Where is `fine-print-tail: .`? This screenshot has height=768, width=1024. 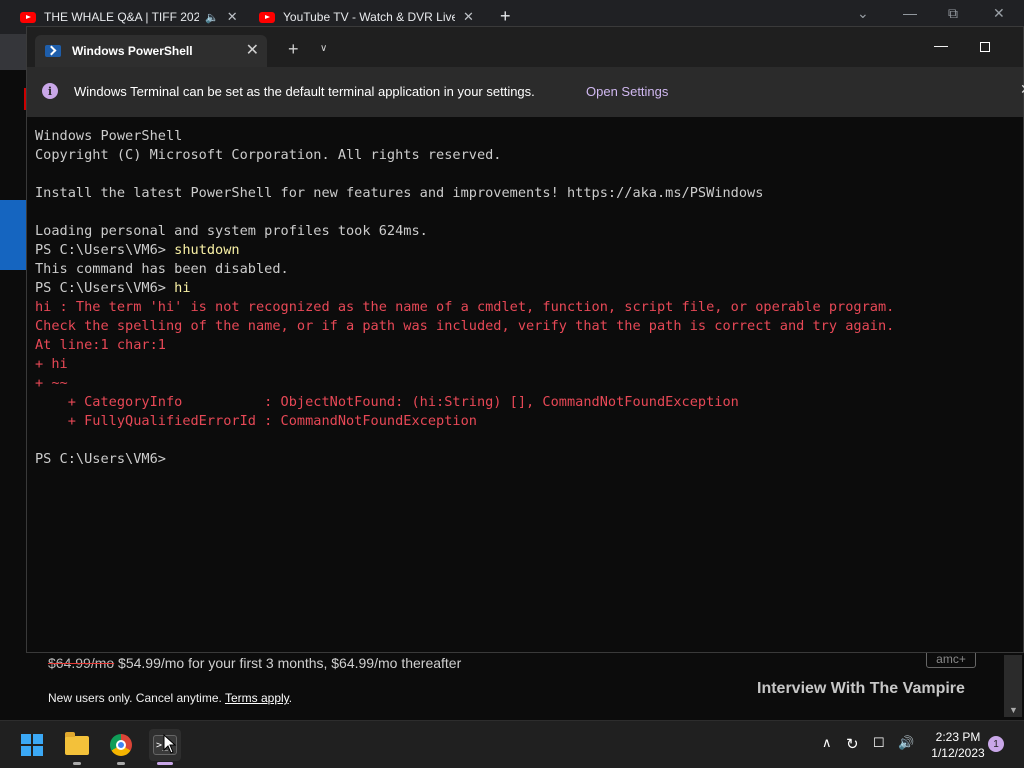
fine-print-tail: . is located at coordinates (290, 698).